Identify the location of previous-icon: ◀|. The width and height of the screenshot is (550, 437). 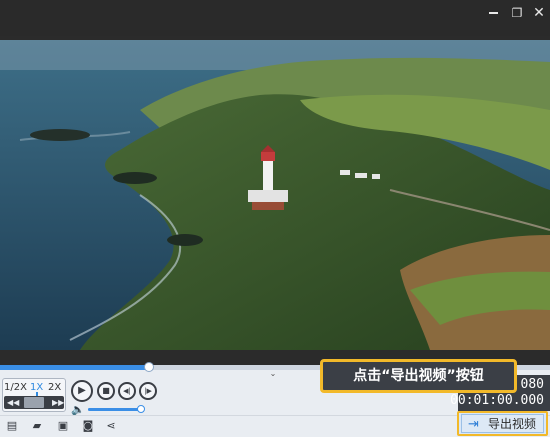
(127, 391).